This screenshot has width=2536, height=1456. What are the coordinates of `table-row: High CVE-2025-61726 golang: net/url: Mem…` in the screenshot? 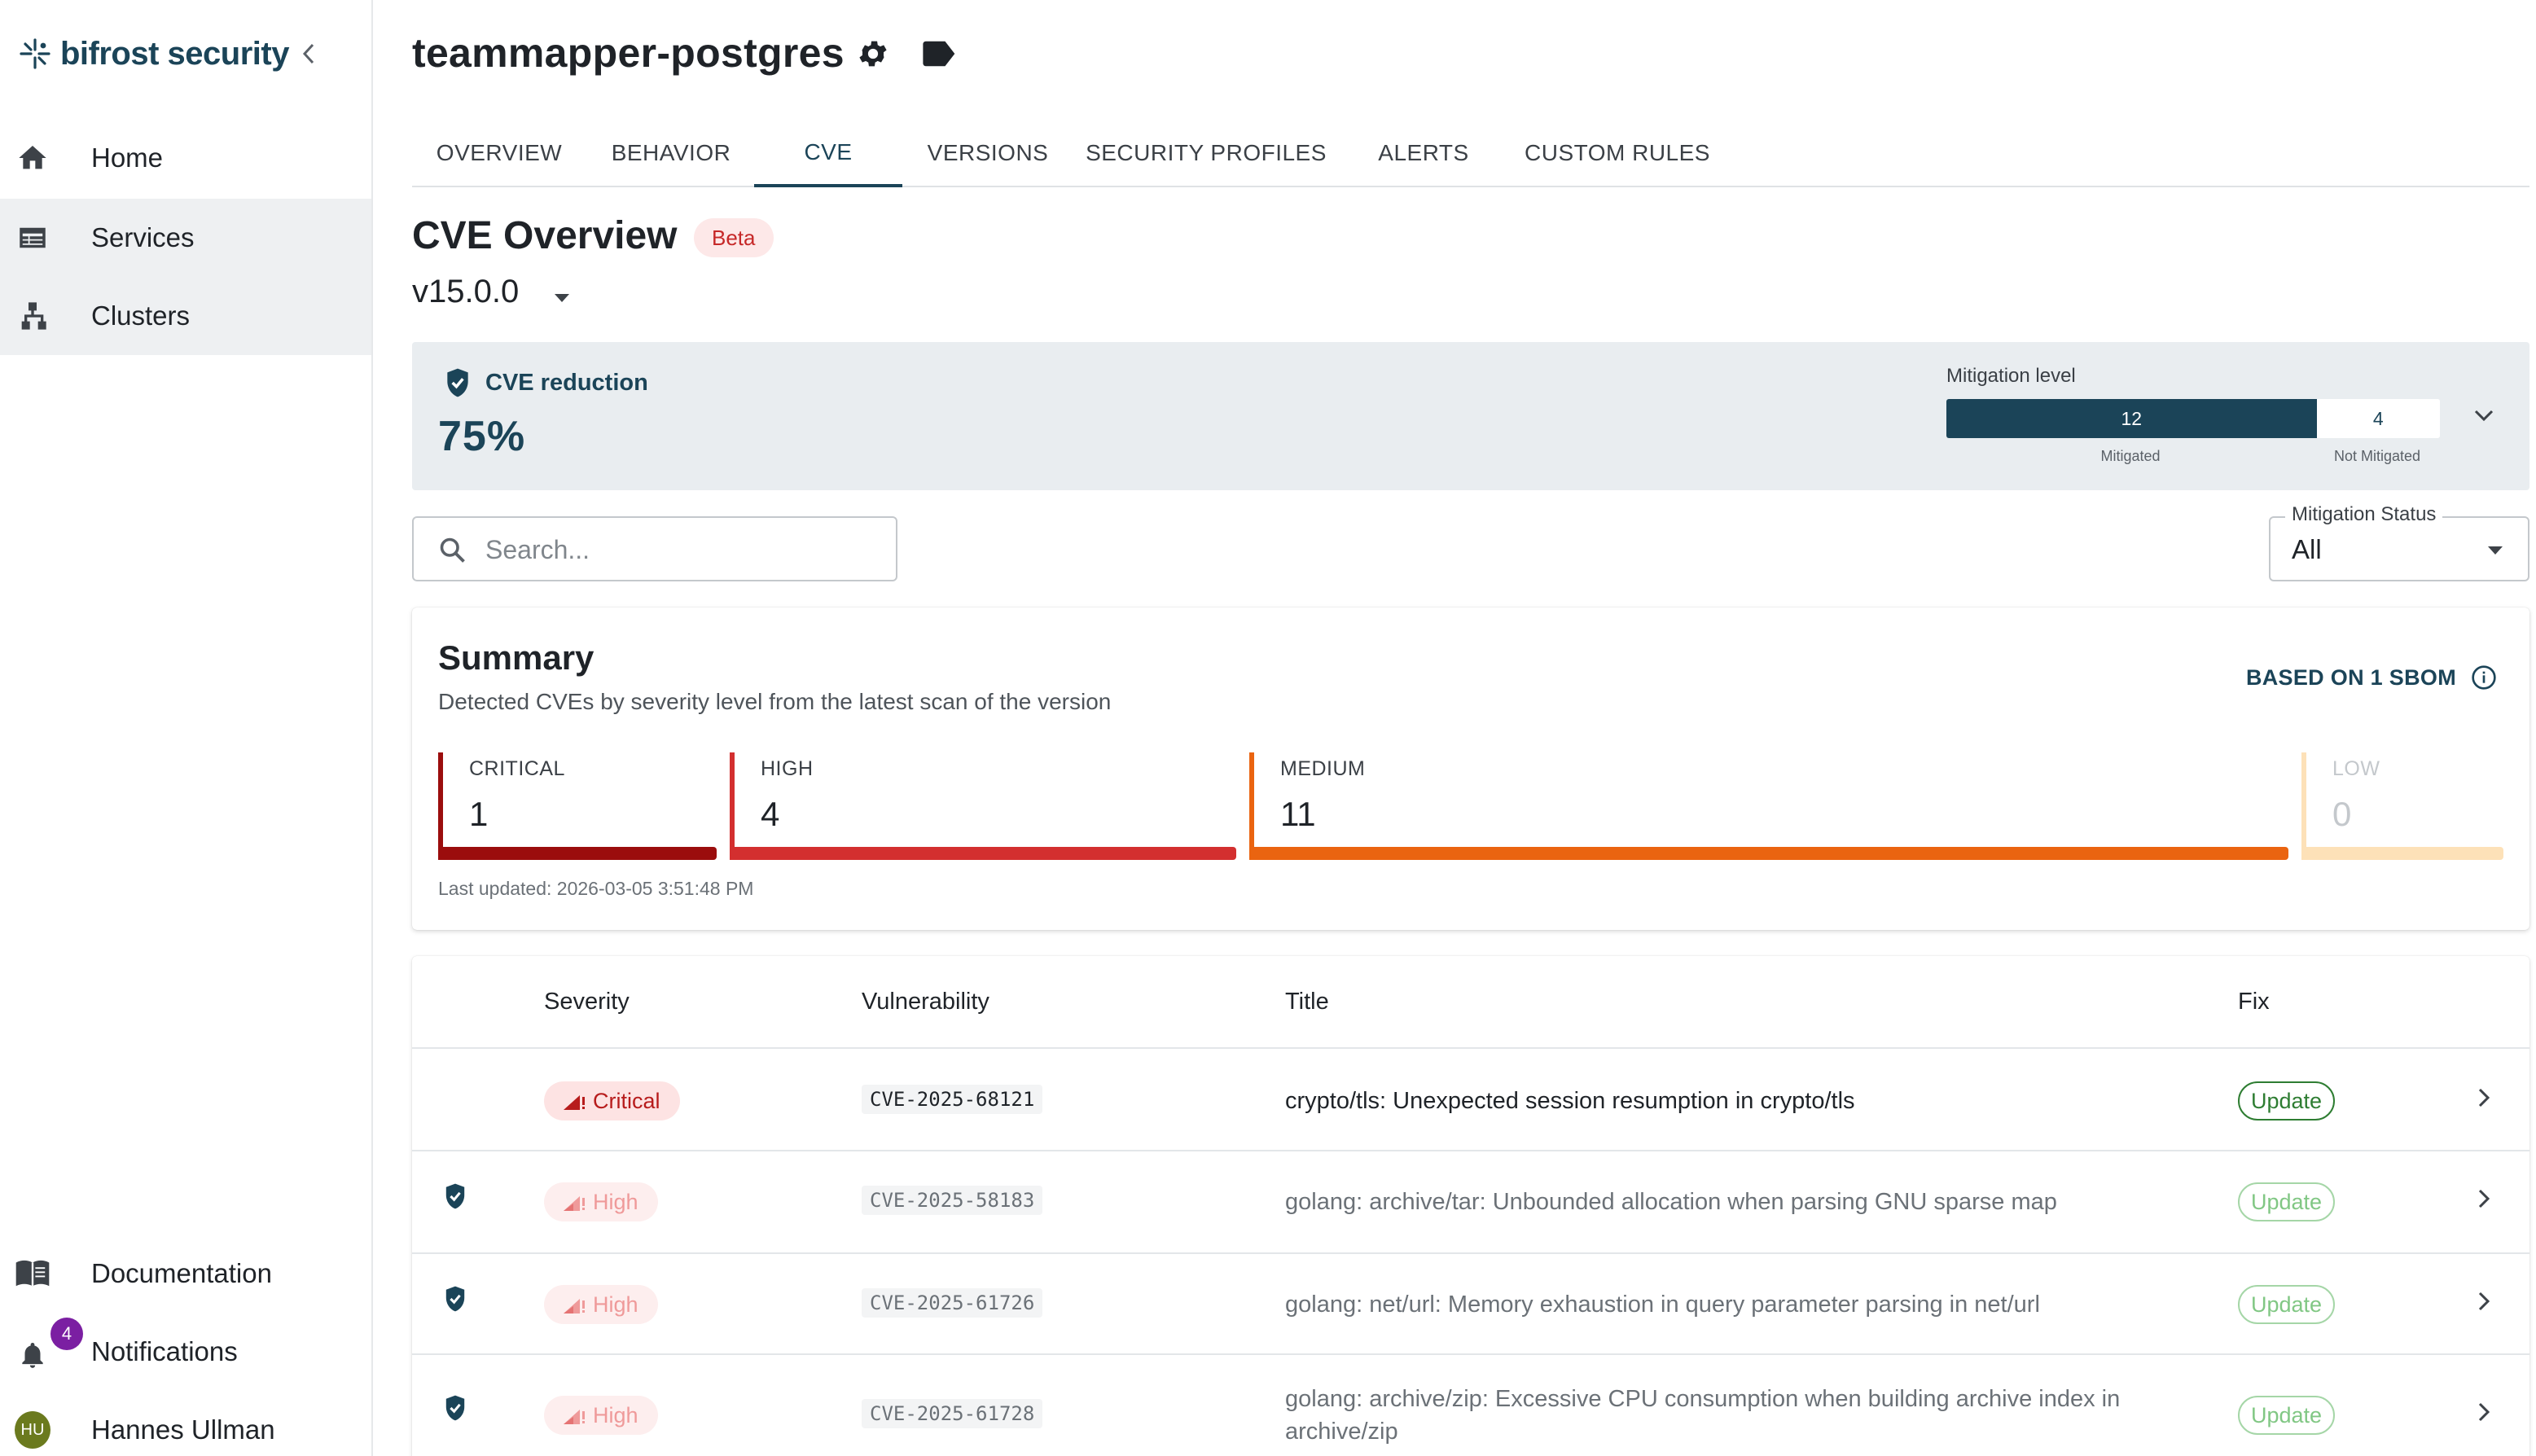 It's located at (1470, 1305).